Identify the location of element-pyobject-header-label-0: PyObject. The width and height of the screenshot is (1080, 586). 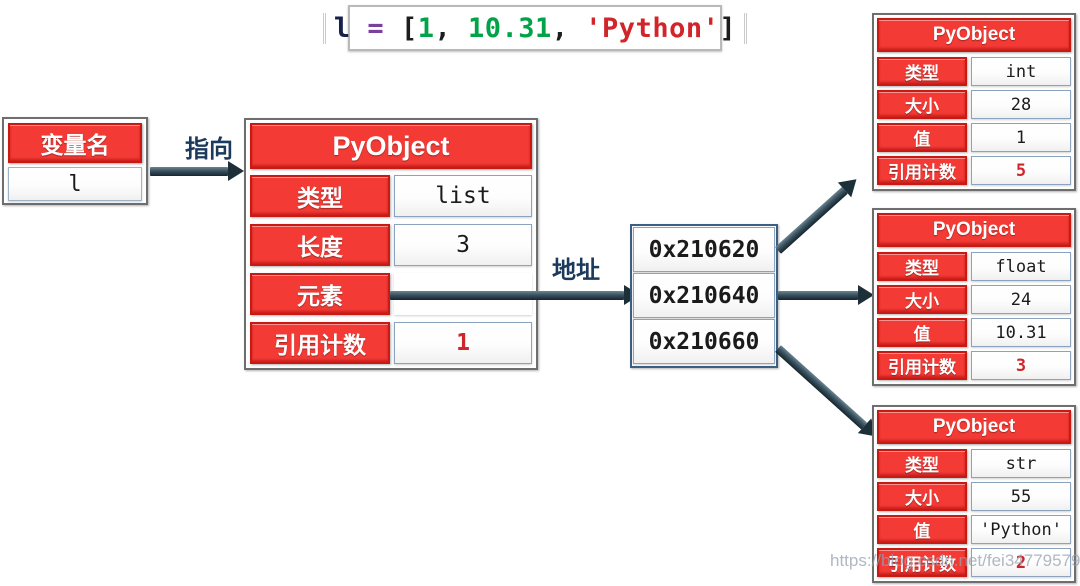
(974, 34).